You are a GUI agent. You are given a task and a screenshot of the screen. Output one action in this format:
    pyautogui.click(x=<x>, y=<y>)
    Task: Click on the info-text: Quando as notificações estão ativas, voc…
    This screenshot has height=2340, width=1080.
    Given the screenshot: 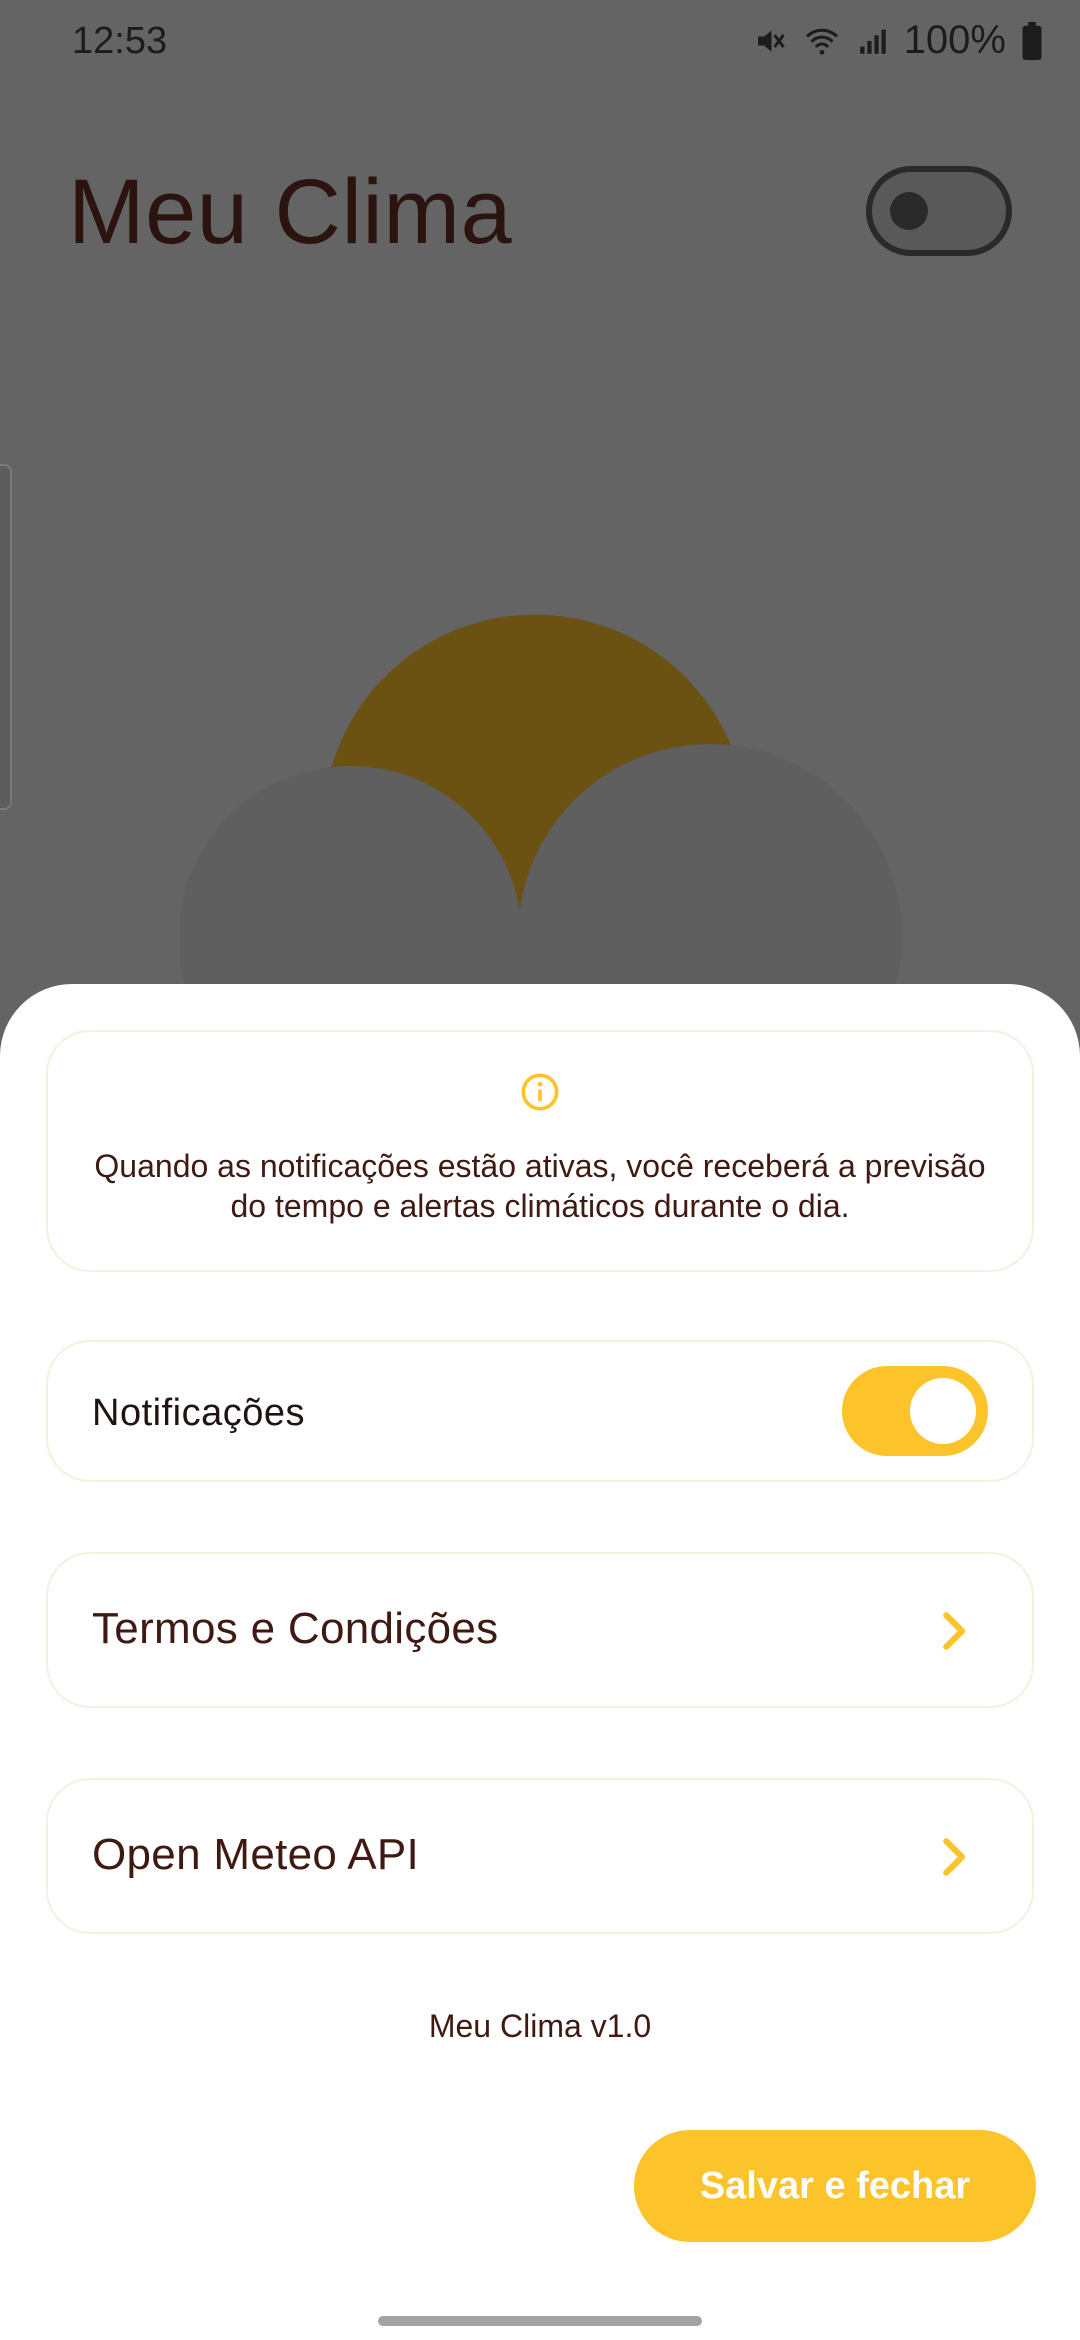 What is the action you would take?
    pyautogui.click(x=540, y=1186)
    